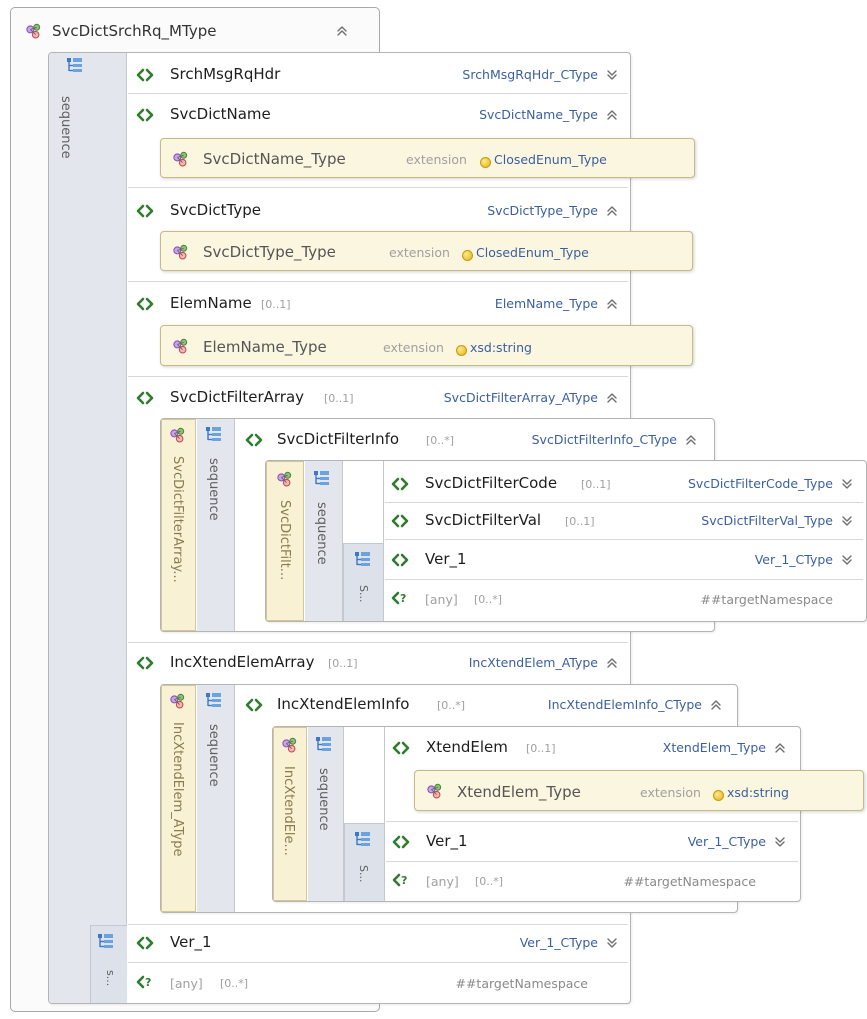 The height and width of the screenshot is (1019, 867). I want to click on root-header: SvcDictSrchRq_MType, so click(193, 31).